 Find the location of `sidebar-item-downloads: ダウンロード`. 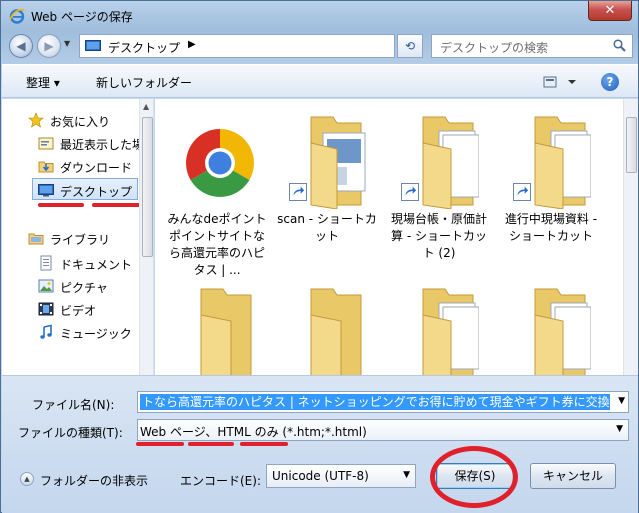

sidebar-item-downloads: ダウンロード is located at coordinates (70, 166).